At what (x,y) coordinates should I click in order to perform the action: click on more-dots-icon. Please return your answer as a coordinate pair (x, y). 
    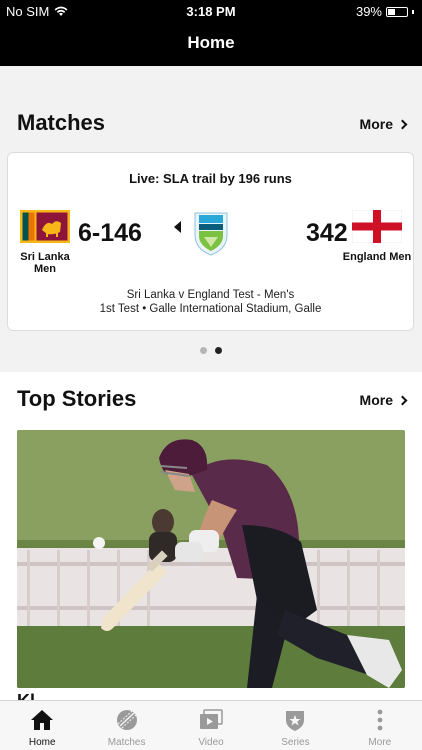
    Looking at the image, I should click on (380, 720).